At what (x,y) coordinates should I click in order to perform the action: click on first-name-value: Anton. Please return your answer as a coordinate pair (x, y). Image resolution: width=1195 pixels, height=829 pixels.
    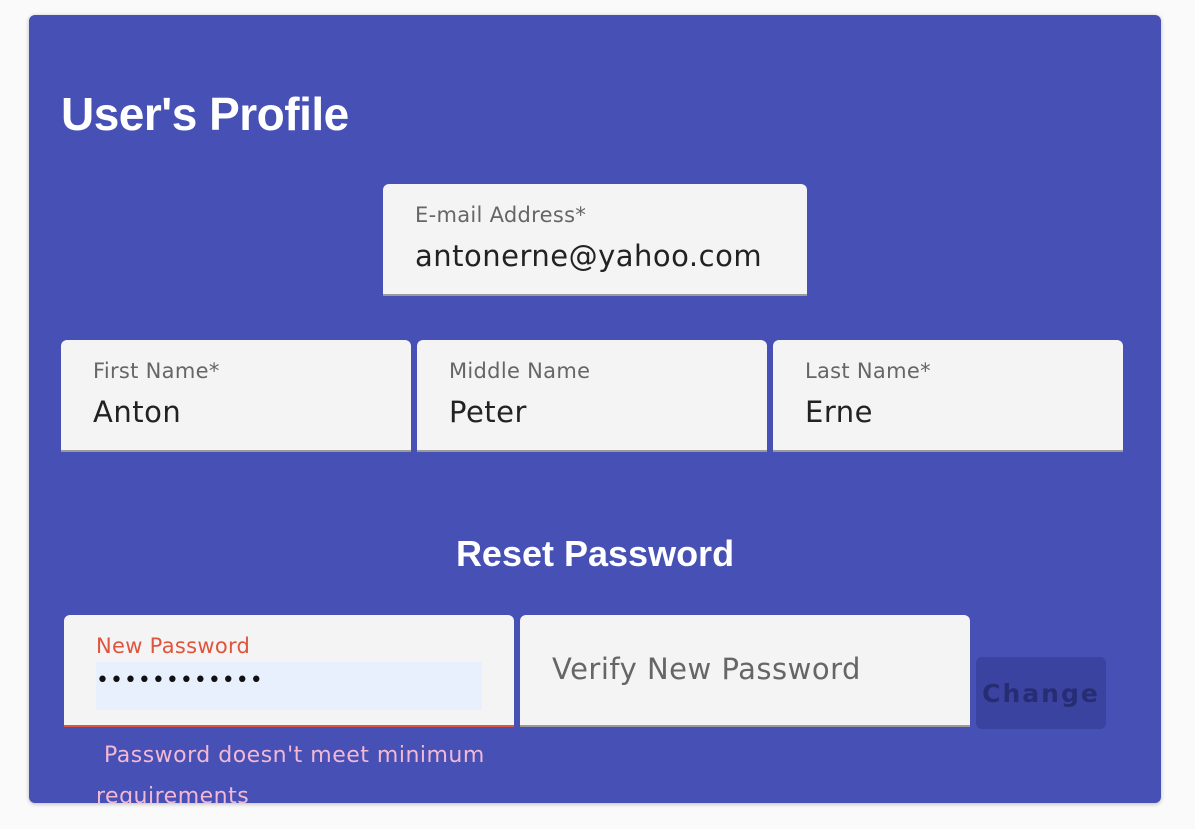
    Looking at the image, I should click on (137, 412).